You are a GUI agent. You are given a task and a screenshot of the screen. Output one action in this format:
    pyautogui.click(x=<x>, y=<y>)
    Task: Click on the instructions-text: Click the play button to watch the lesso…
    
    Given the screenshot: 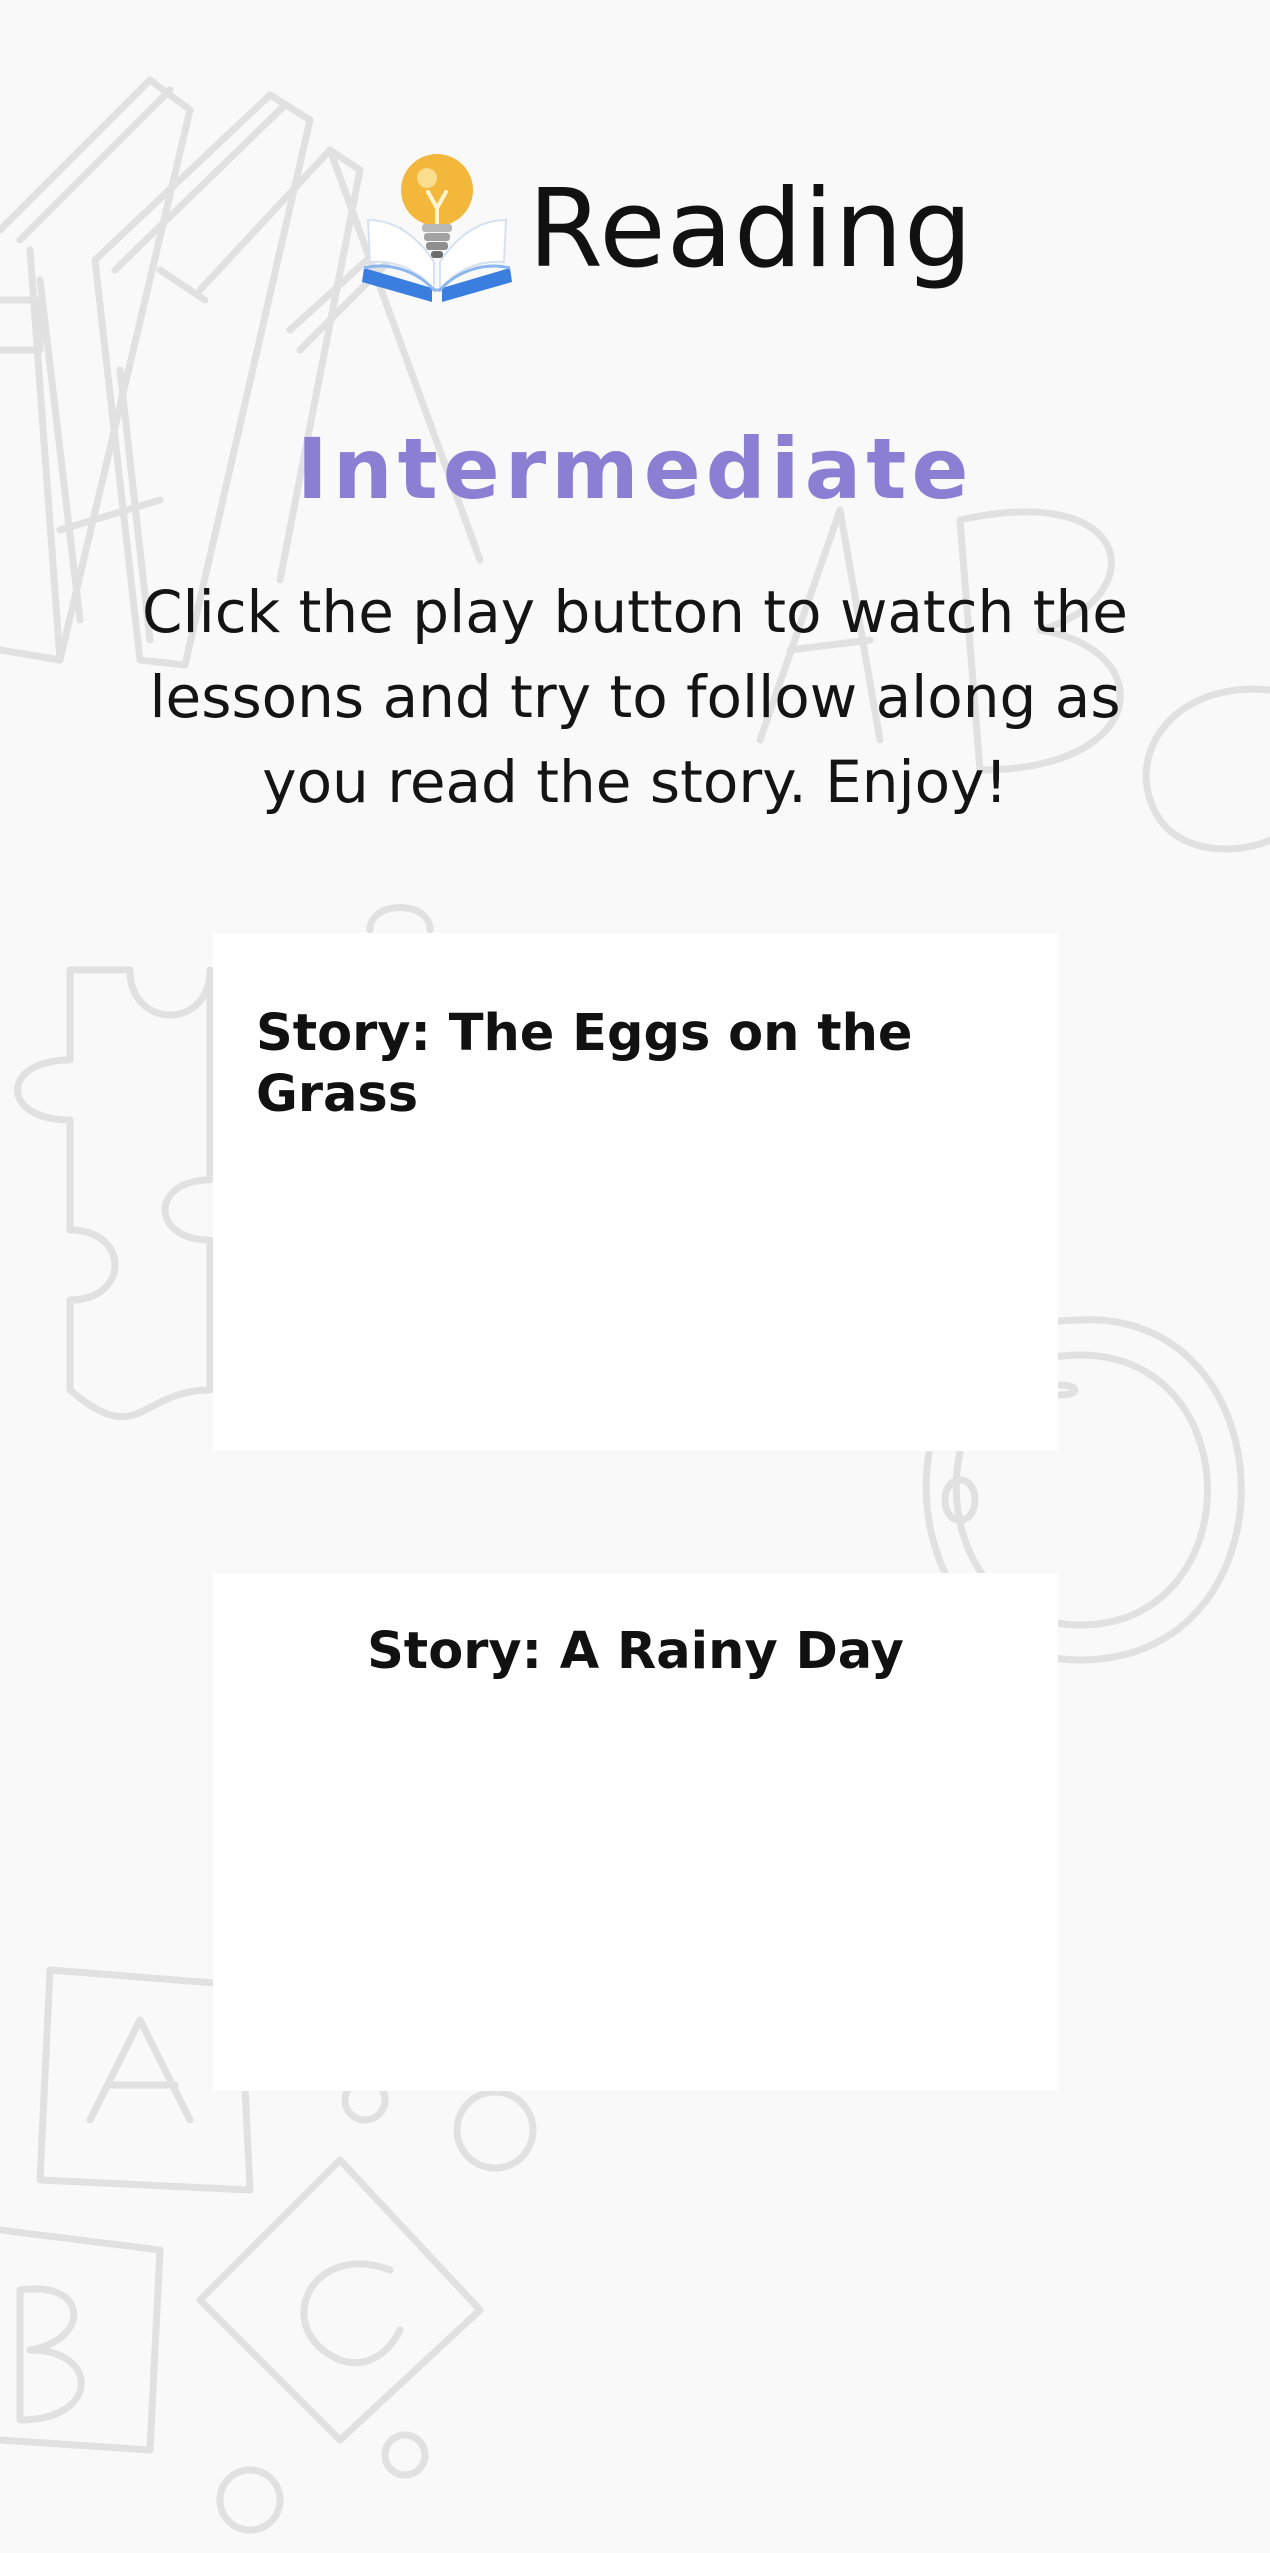 What is the action you would take?
    pyautogui.click(x=635, y=697)
    